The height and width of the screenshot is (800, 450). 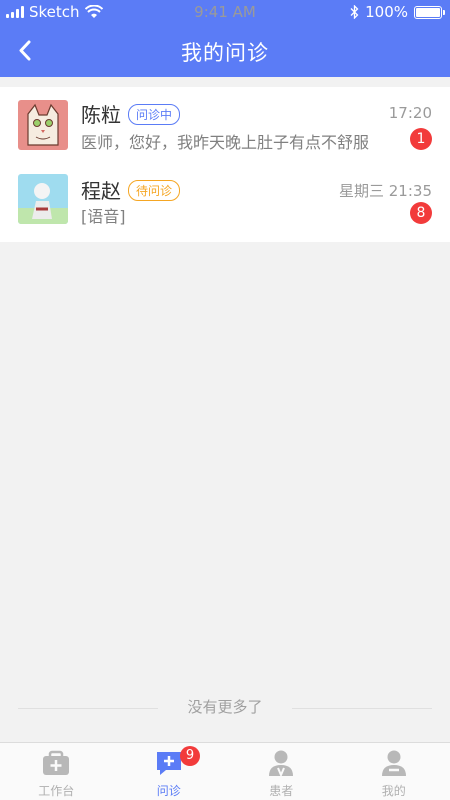 What do you see at coordinates (393, 763) in the screenshot?
I see `profile-icon` at bounding box center [393, 763].